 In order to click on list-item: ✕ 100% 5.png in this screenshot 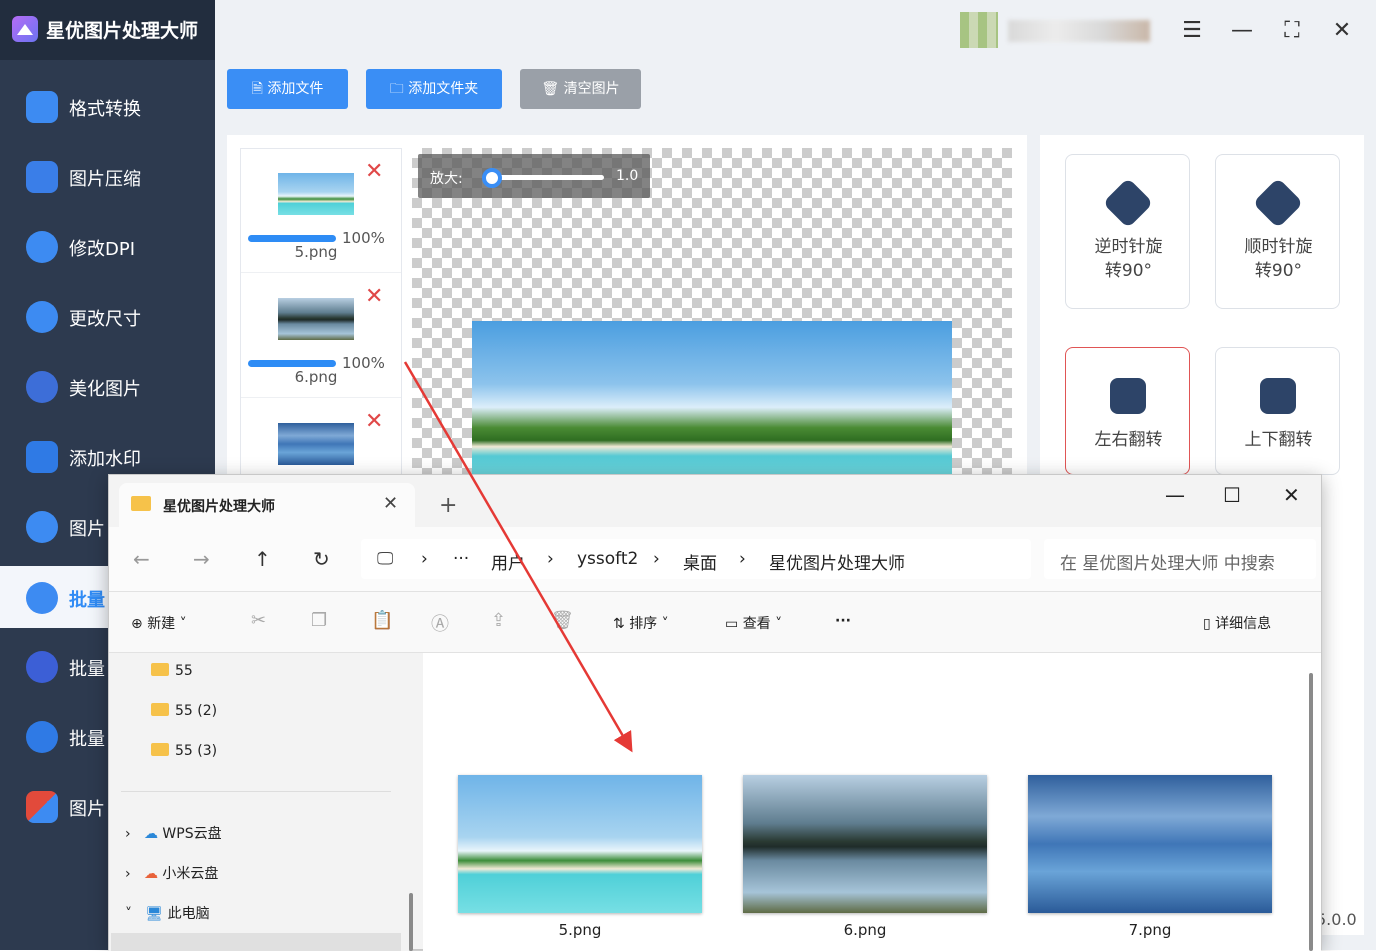, I will do `click(321, 211)`.